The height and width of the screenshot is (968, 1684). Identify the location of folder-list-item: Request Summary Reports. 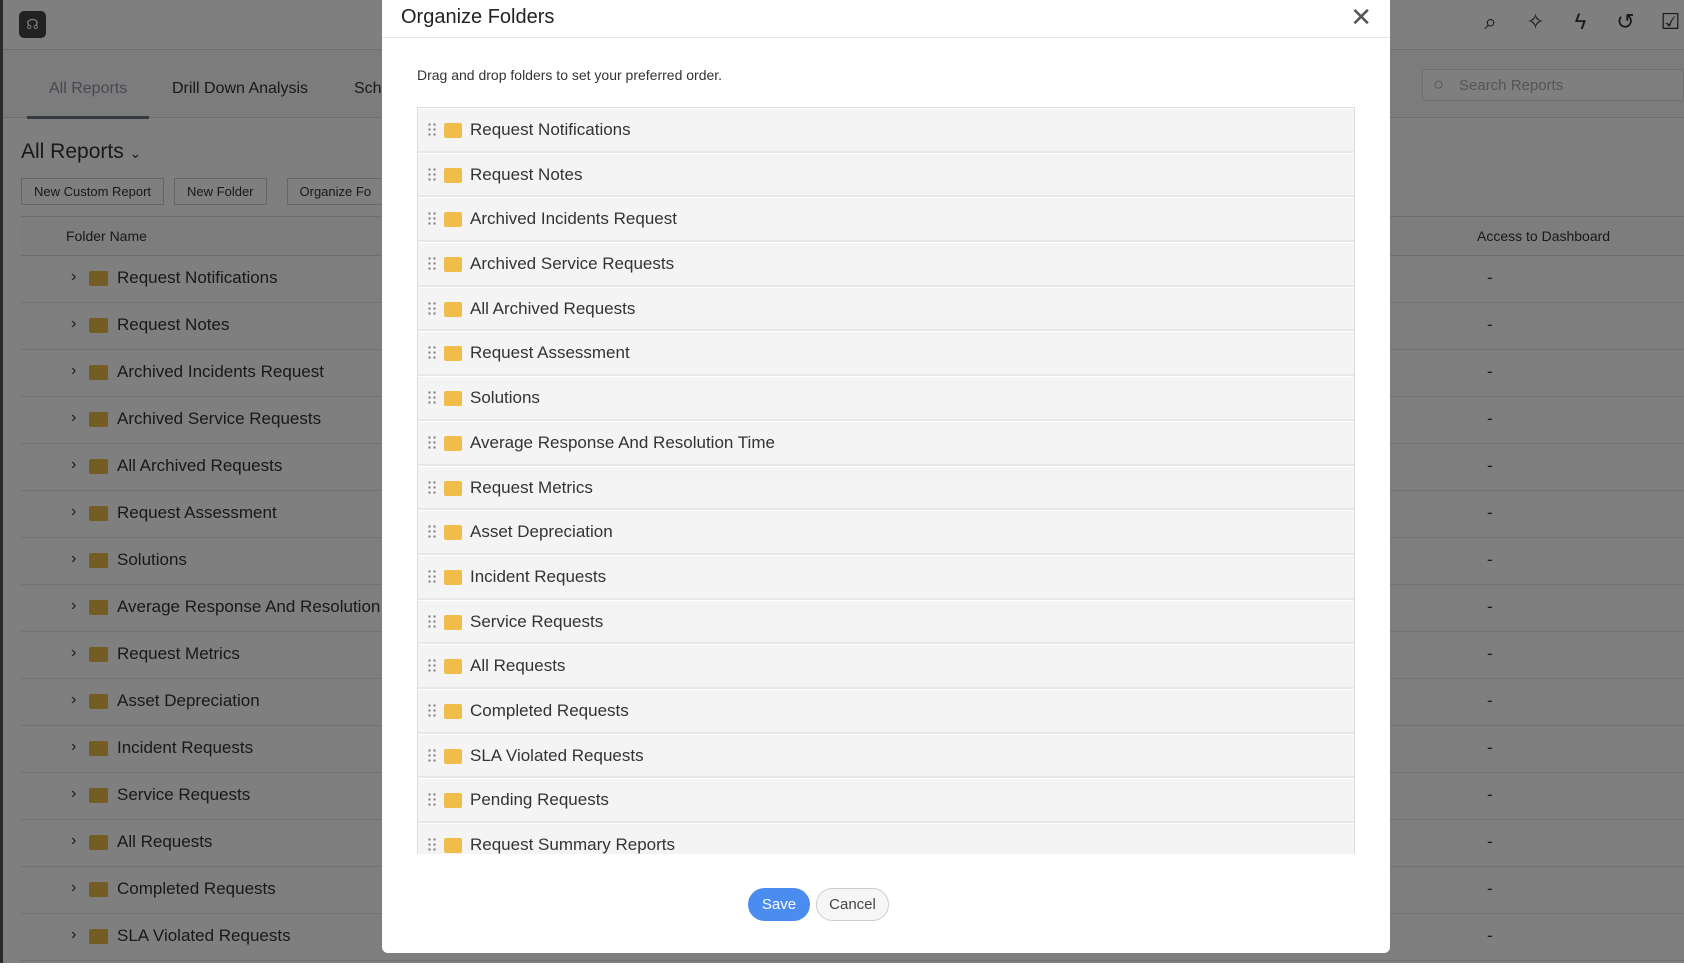
(886, 838).